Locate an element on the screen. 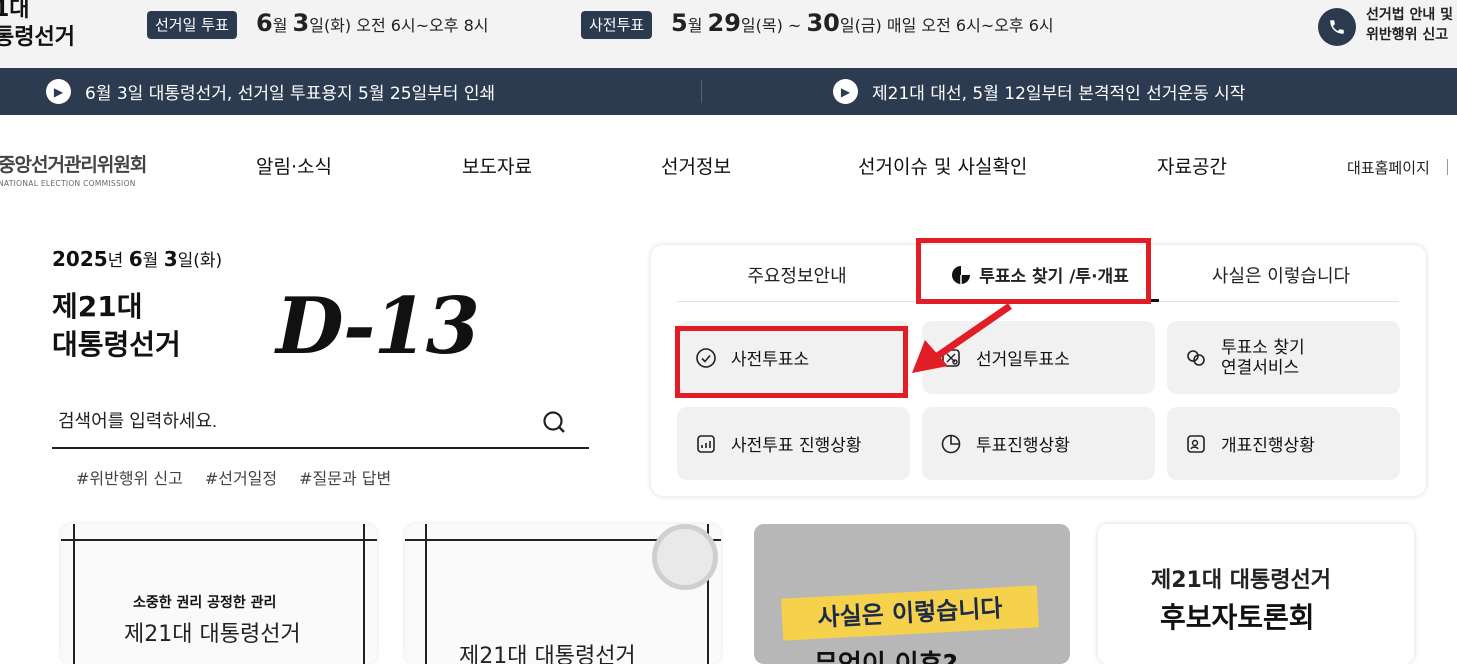  title-line-1: 1대 is located at coordinates (15, 11).